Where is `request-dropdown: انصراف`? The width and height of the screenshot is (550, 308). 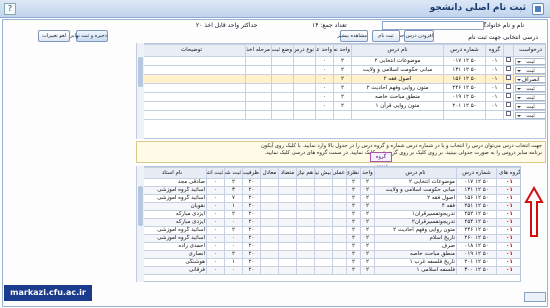 request-dropdown: انصراف is located at coordinates (530, 79).